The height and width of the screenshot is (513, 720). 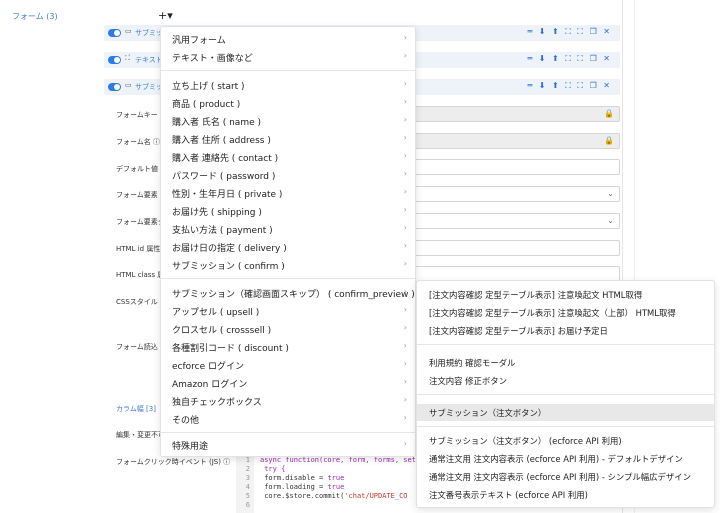 What do you see at coordinates (288, 211) in the screenshot?
I see `menu-item-shipping: お届け先 ( shipping ) ›` at bounding box center [288, 211].